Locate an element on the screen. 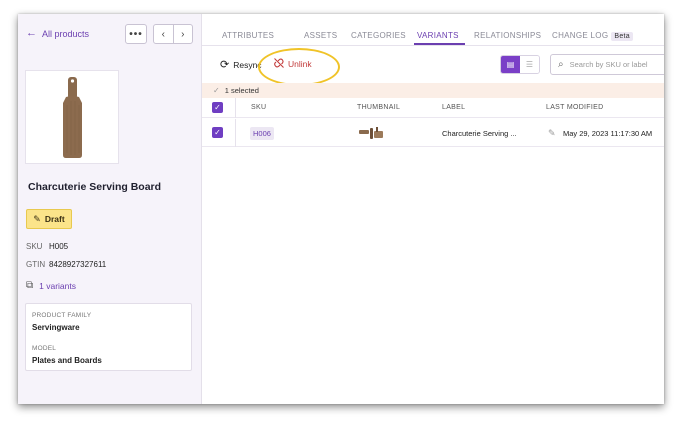 Image resolution: width=688 pixels, height=430 pixels. next-product-button: › is located at coordinates (183, 34).